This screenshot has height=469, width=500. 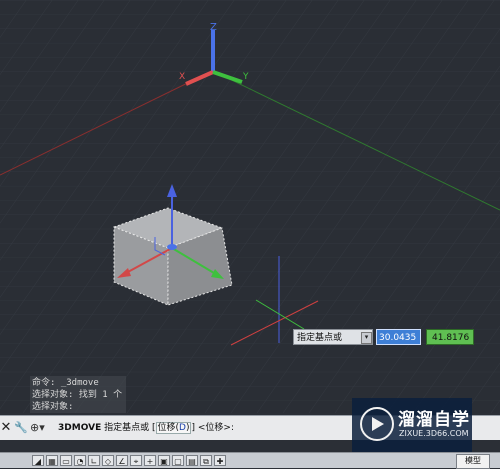 I want to click on command-history: 命令: _3dmove 选择对象: 找到 1 个 选择对象:, so click(x=78, y=394).